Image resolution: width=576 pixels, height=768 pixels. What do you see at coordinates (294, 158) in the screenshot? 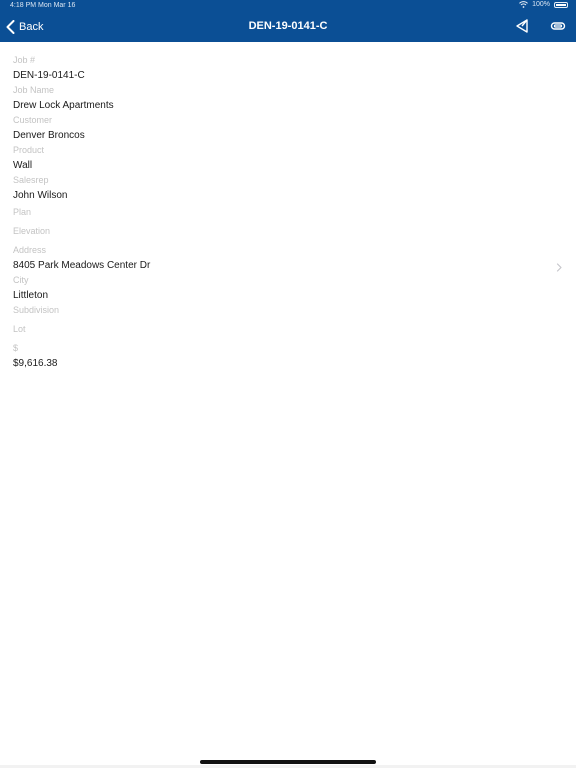
I see `field-product: Product Wall` at bounding box center [294, 158].